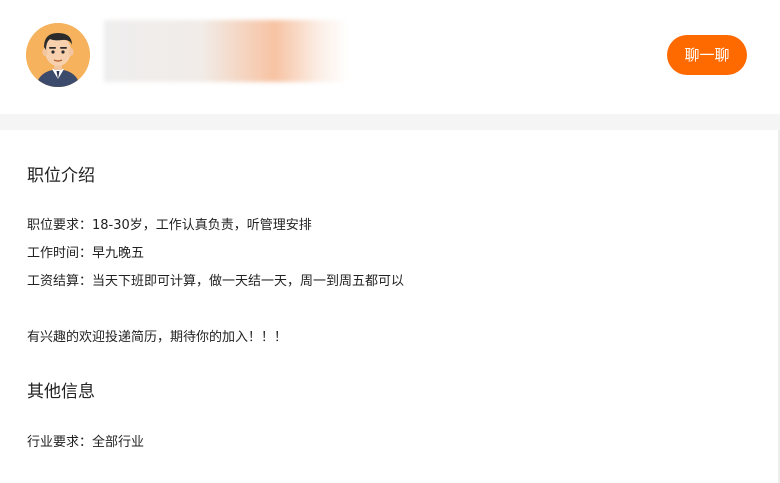 The width and height of the screenshot is (780, 483). I want to click on avatar-illustration, so click(58, 55).